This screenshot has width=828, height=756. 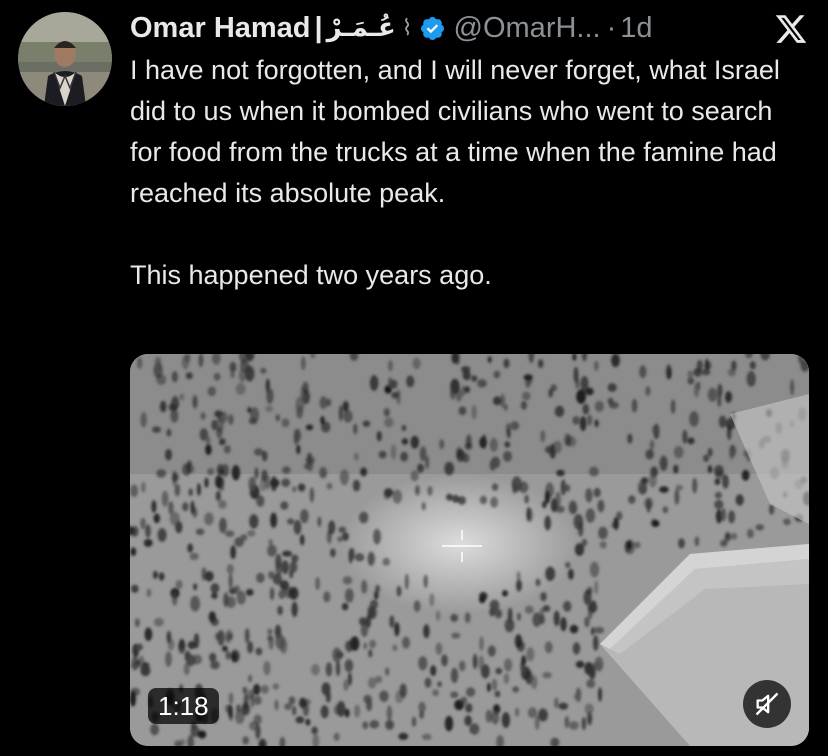 What do you see at coordinates (220, 28) in the screenshot?
I see `author-display-name: Omar Hamad` at bounding box center [220, 28].